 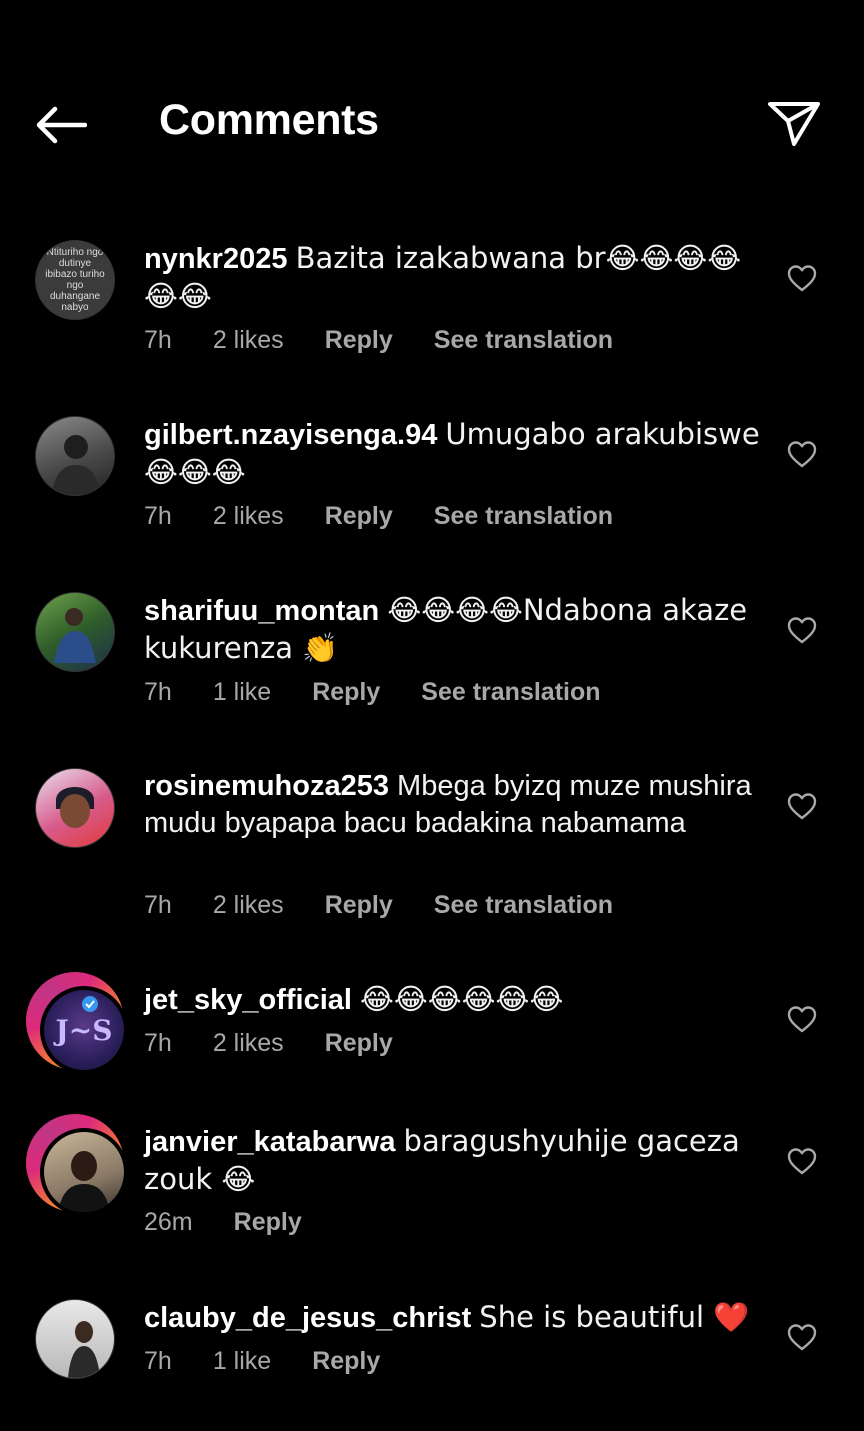 I want to click on comment-meta: 26m Reply, so click(x=243, y=1222).